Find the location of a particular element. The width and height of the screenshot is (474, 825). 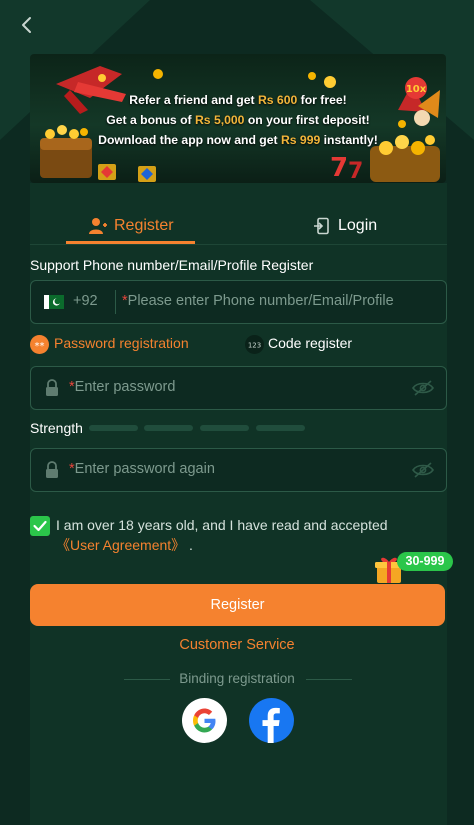

back-button is located at coordinates (26, 25).